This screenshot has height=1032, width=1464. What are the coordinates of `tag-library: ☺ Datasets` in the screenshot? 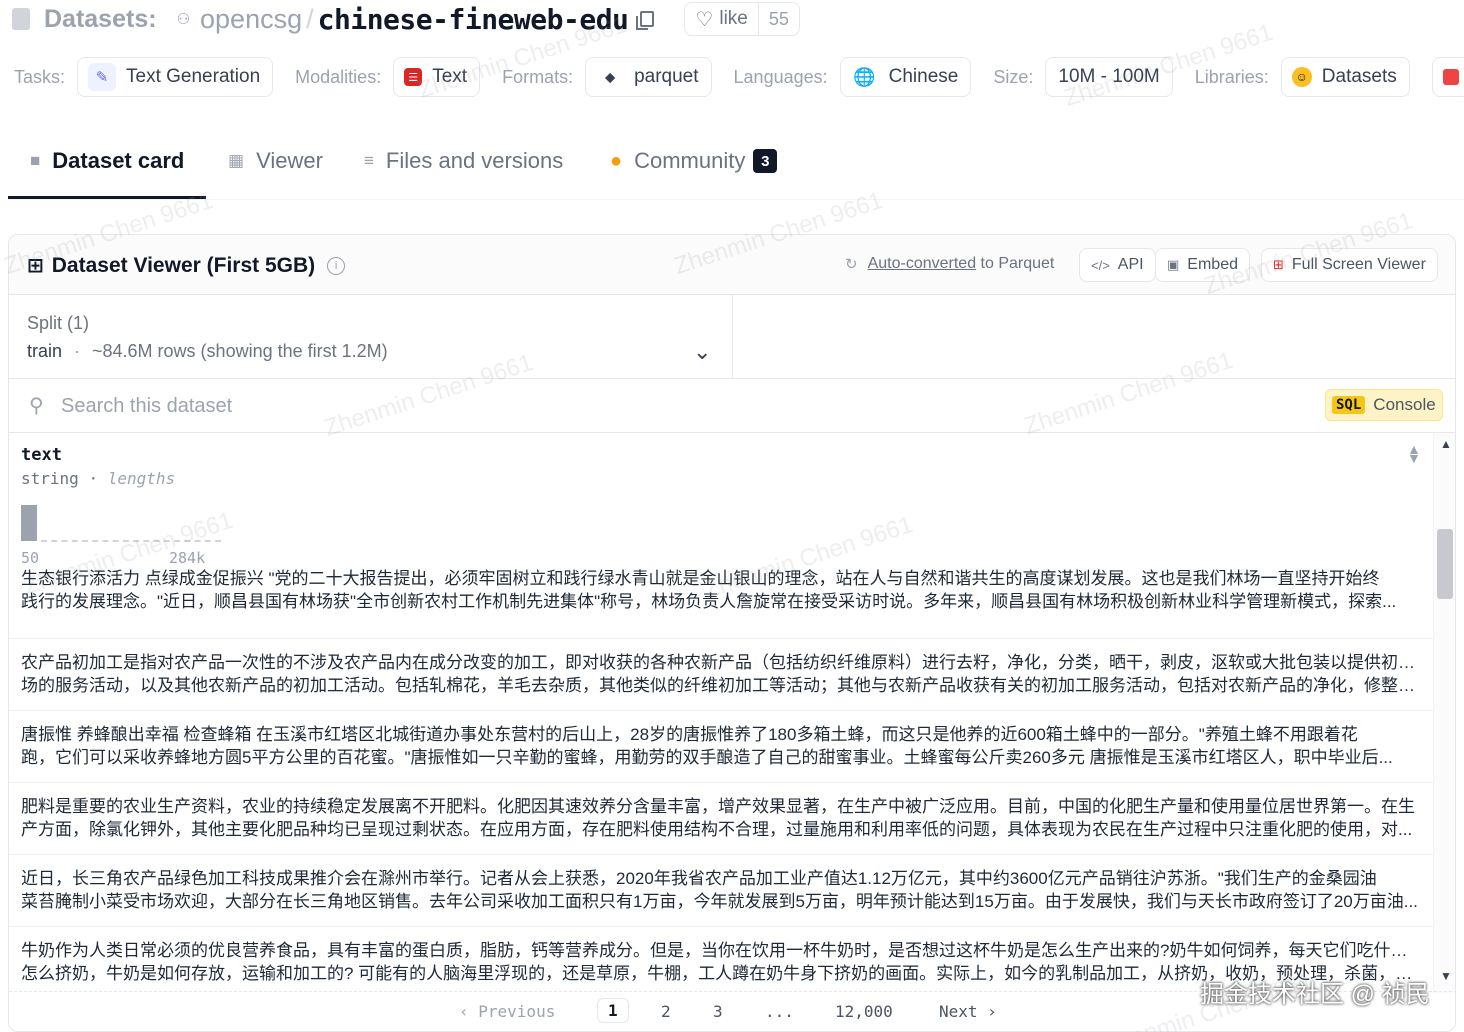 It's located at (1345, 77).